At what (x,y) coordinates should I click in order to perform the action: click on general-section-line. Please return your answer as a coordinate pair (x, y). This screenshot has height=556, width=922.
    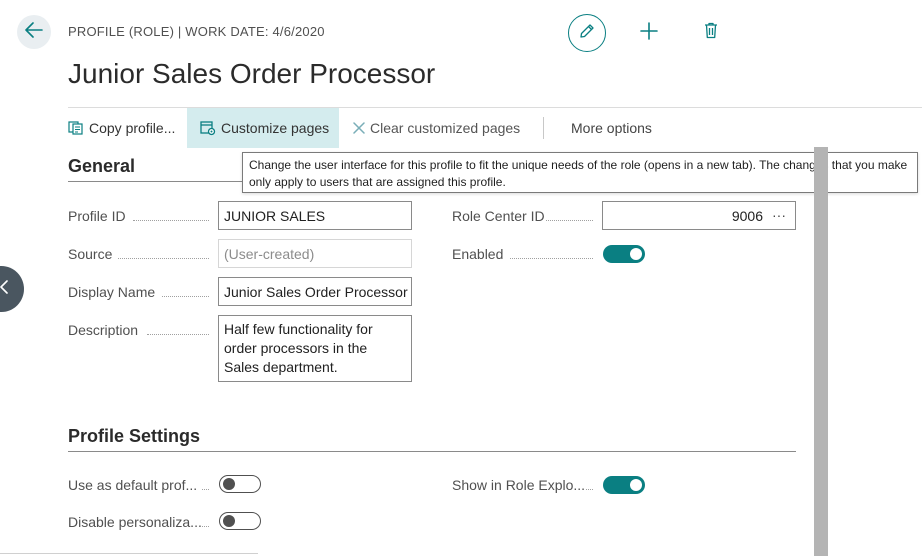
    Looking at the image, I should click on (155, 181).